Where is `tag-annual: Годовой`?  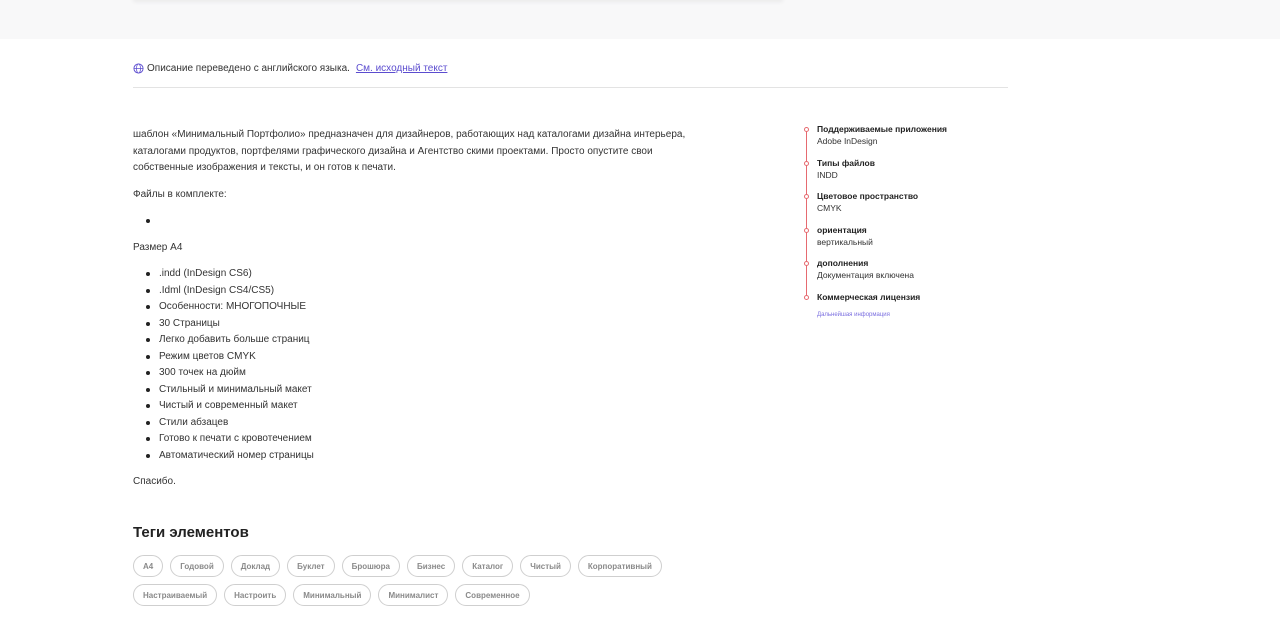 tag-annual: Годовой is located at coordinates (197, 566).